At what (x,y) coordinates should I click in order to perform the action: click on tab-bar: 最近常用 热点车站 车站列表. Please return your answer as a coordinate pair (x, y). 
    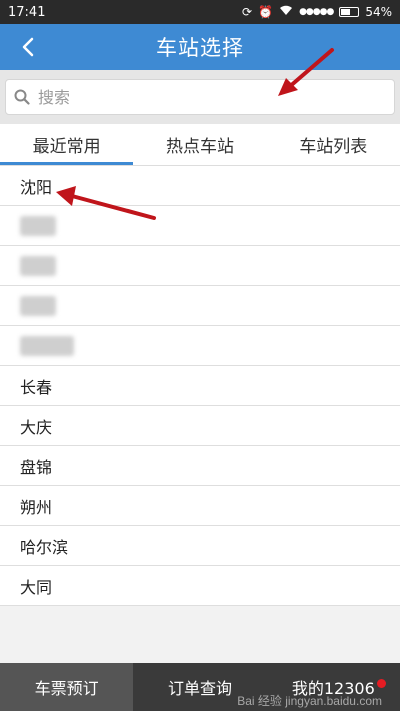
    Looking at the image, I should click on (200, 145).